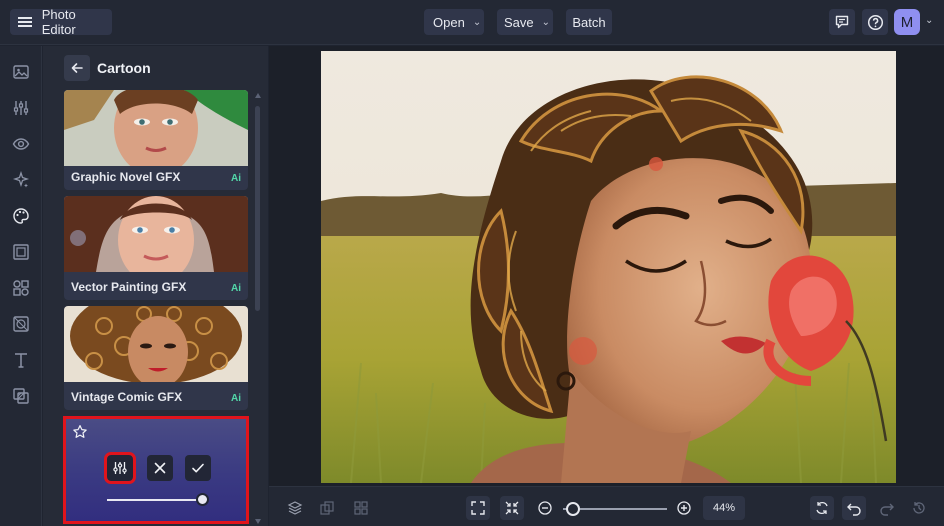 The height and width of the screenshot is (526, 944). Describe the element at coordinates (724, 508) in the screenshot. I see `zoom-value: 44%` at that location.